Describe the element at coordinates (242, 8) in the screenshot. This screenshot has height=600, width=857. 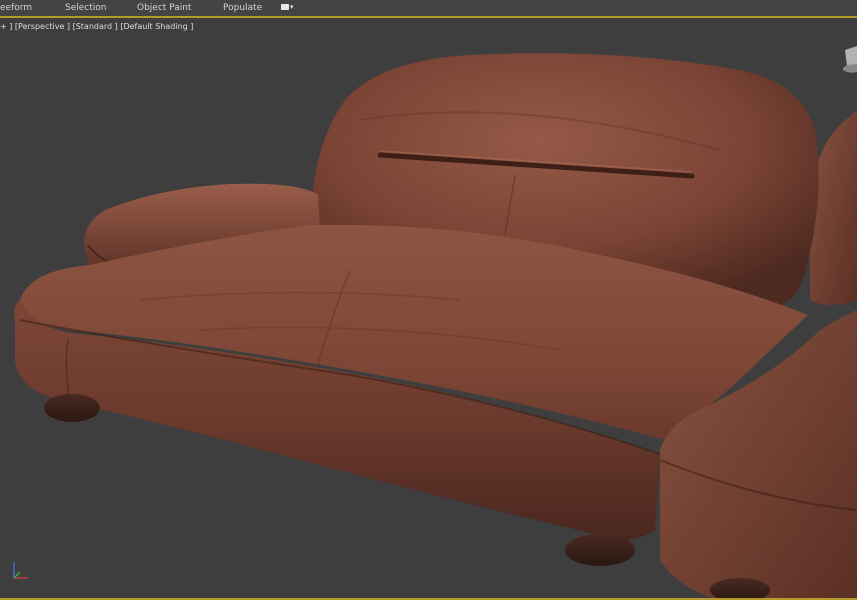
I see `ribbon-tab-populate: Populate` at that location.